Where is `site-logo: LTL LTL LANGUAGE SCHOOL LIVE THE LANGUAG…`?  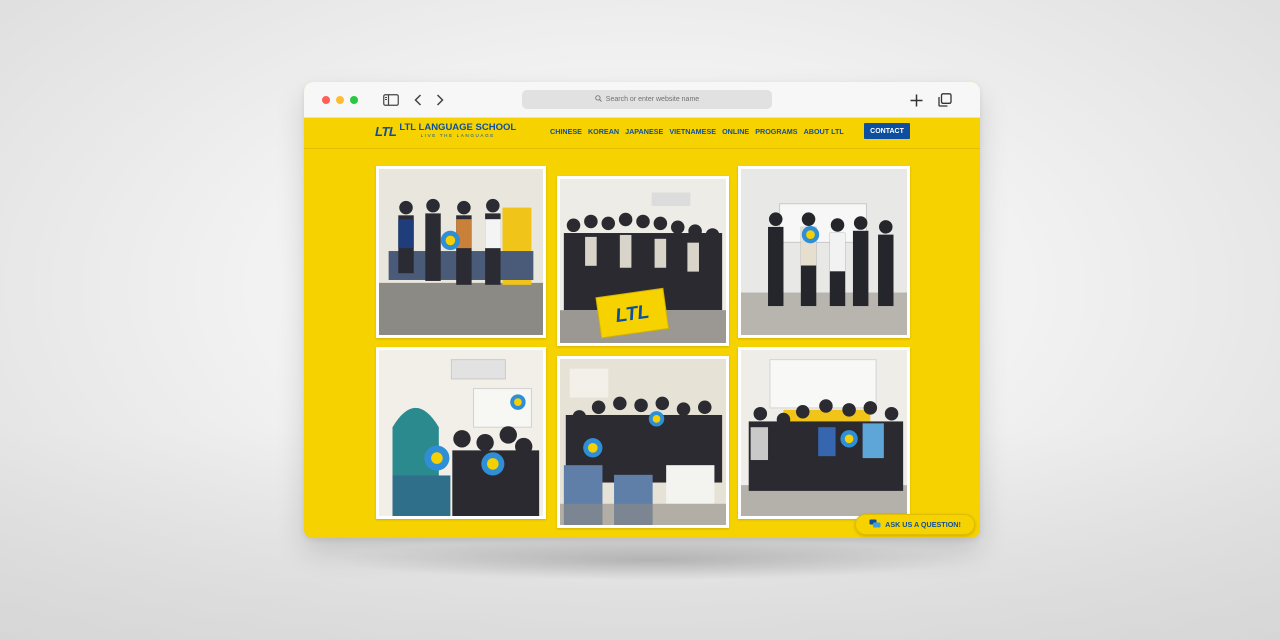
site-logo: LTL LTL LANGUAGE SCHOOL LIVE THE LANGUAG… is located at coordinates (445, 131).